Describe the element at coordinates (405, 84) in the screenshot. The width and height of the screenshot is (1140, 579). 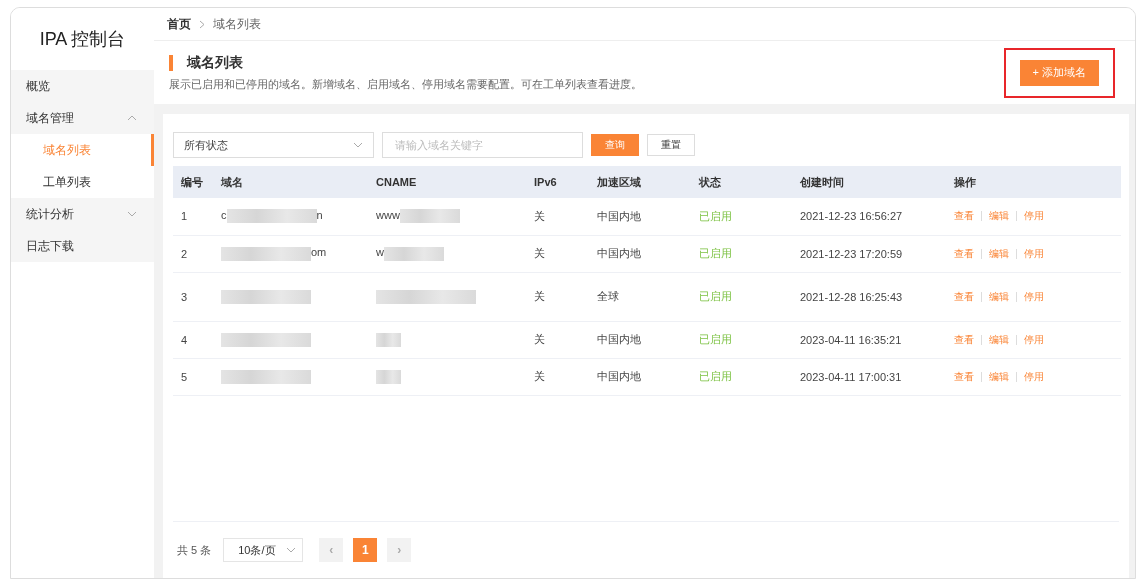
I see `page-description: 展示已启用和已停用的域名。新增域名、启用域名、停用域名需要配置。可在工单列表查看进度。` at that location.